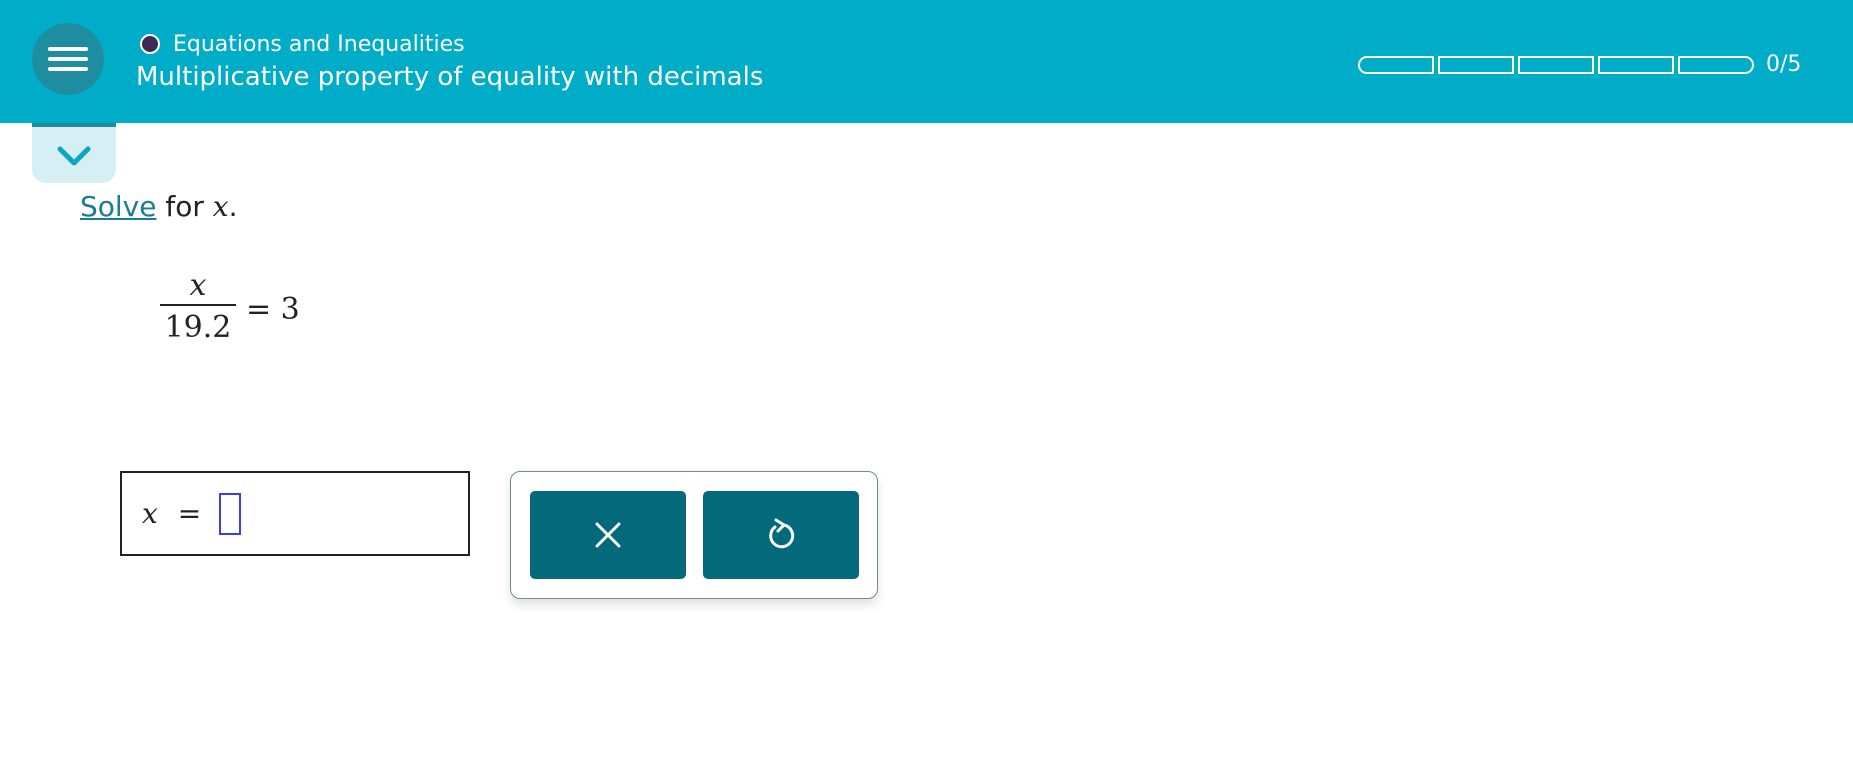 The height and width of the screenshot is (769, 1853). What do you see at coordinates (1784, 64) in the screenshot?
I see `progress-count: 0/5` at bounding box center [1784, 64].